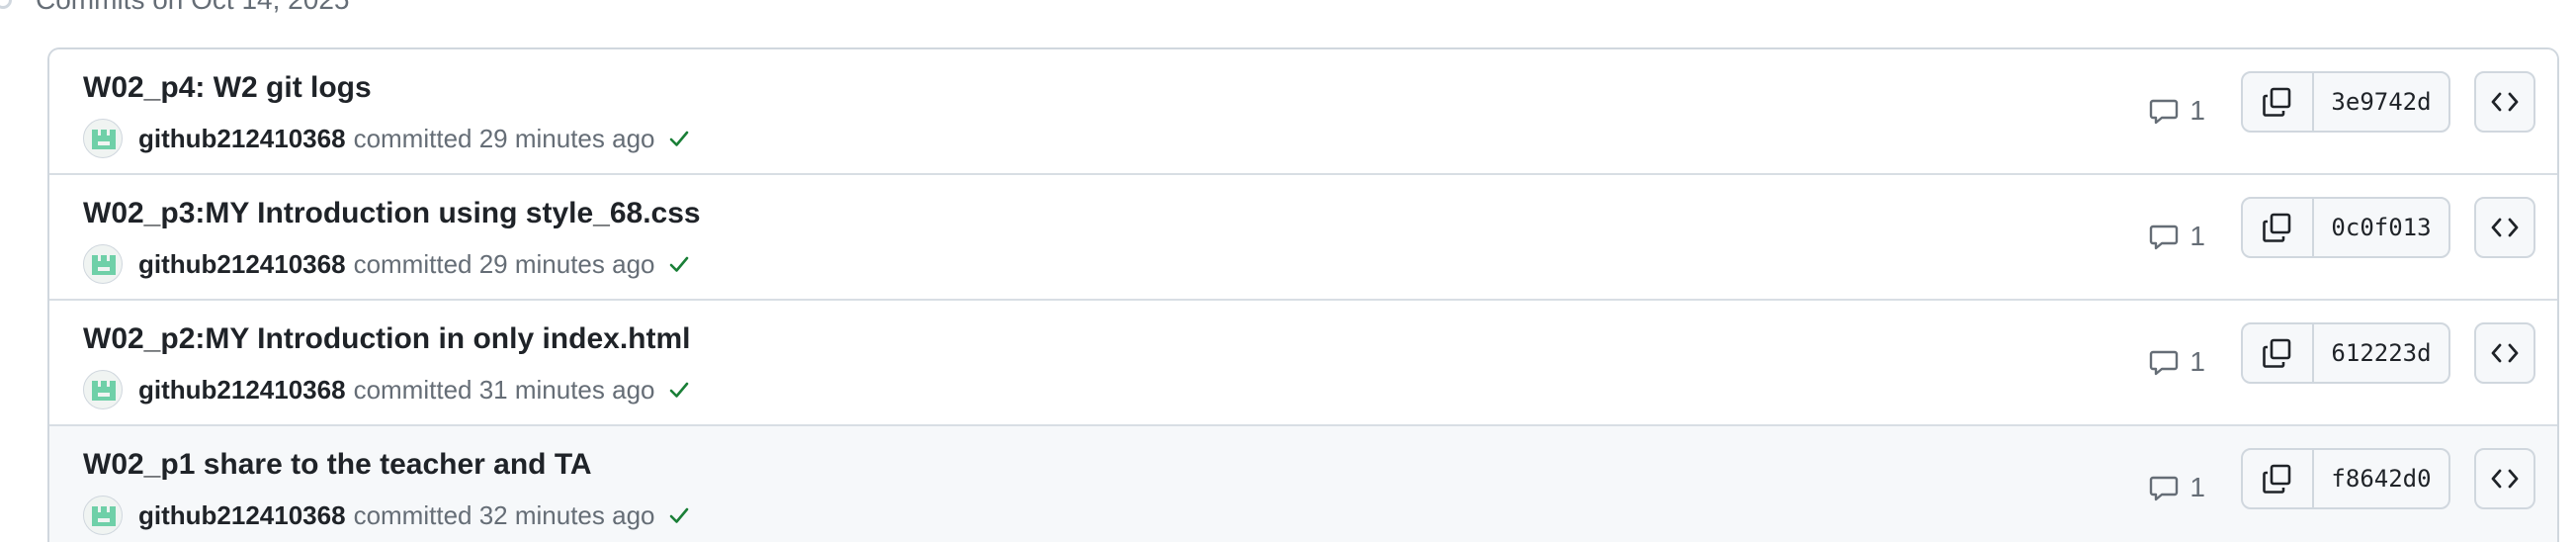 This screenshot has width=2576, height=542. Describe the element at coordinates (504, 514) in the screenshot. I see `committed-time: committed 32 minutes ago` at that location.